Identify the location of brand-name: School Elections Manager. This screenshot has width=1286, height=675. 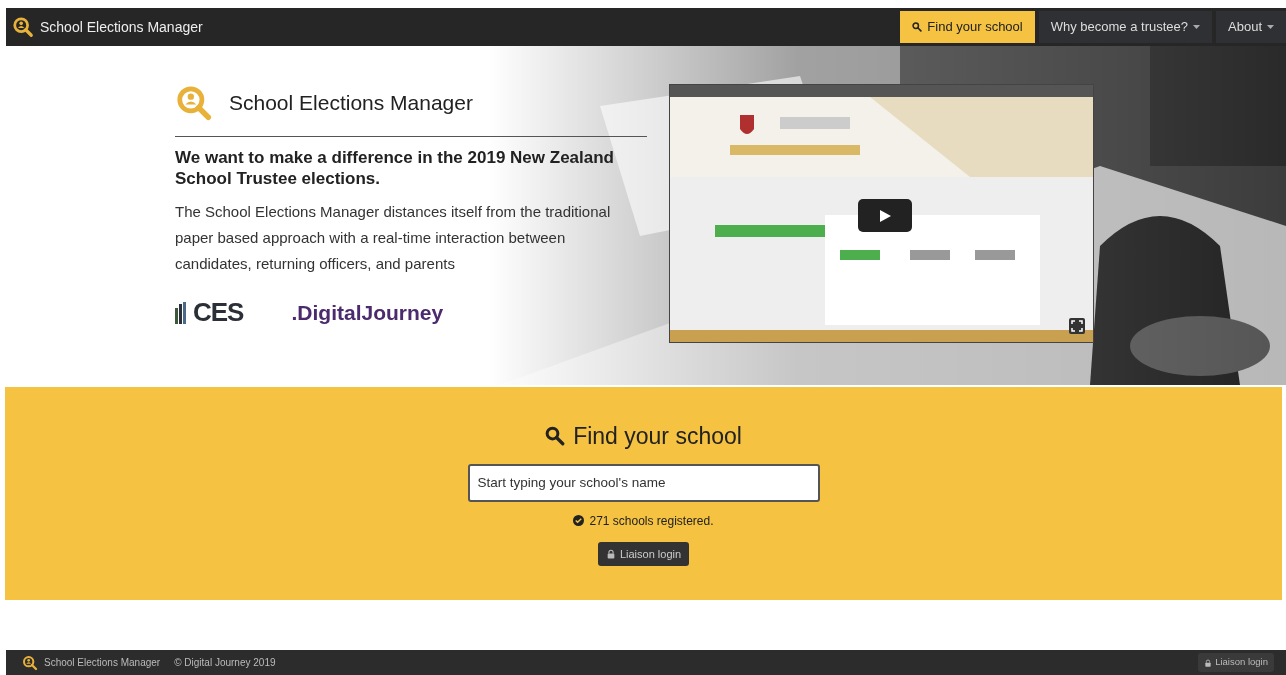
(121, 27).